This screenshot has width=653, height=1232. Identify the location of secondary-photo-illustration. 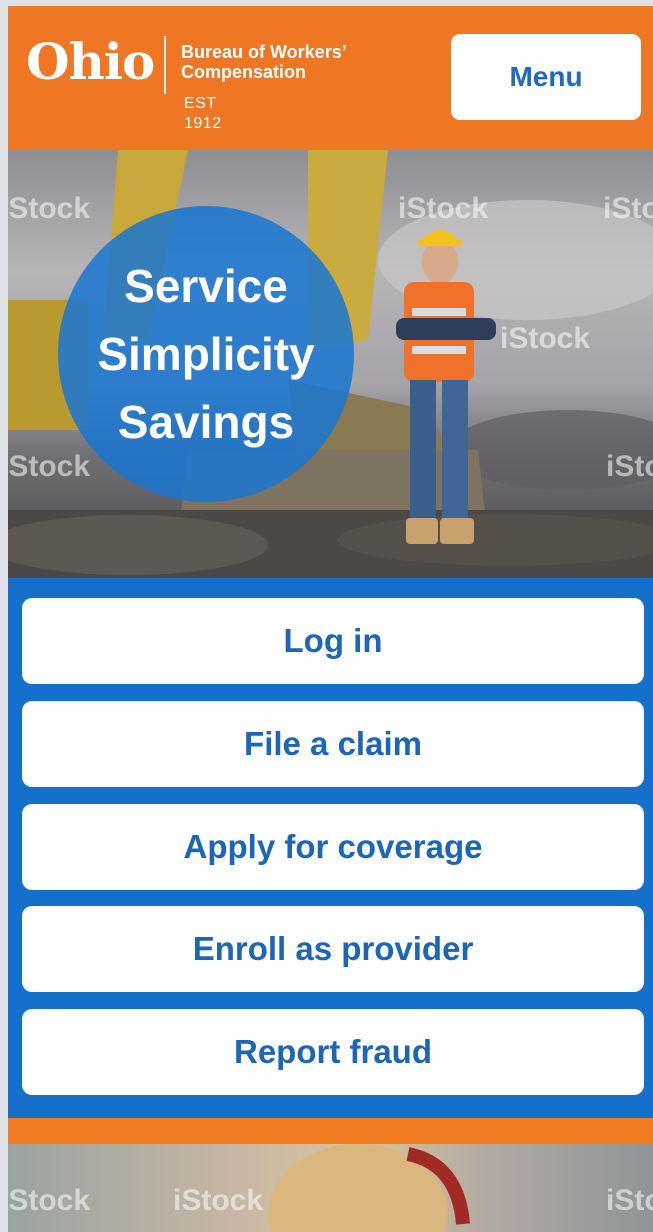
(369, 1188).